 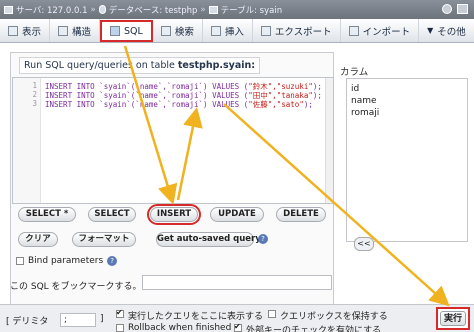 What do you see at coordinates (34, 103) in the screenshot?
I see `line-number: 3` at bounding box center [34, 103].